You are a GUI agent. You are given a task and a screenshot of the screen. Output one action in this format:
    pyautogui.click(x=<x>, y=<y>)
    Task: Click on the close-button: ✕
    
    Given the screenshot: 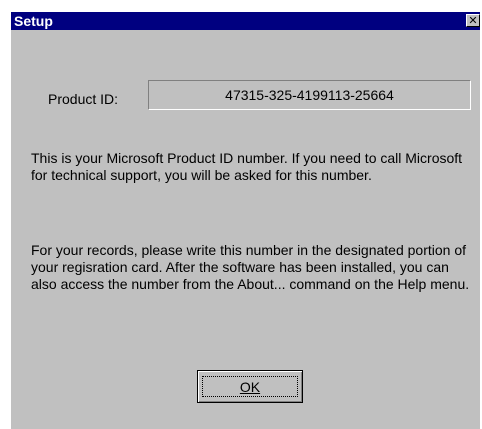 What is the action you would take?
    pyautogui.click(x=473, y=20)
    